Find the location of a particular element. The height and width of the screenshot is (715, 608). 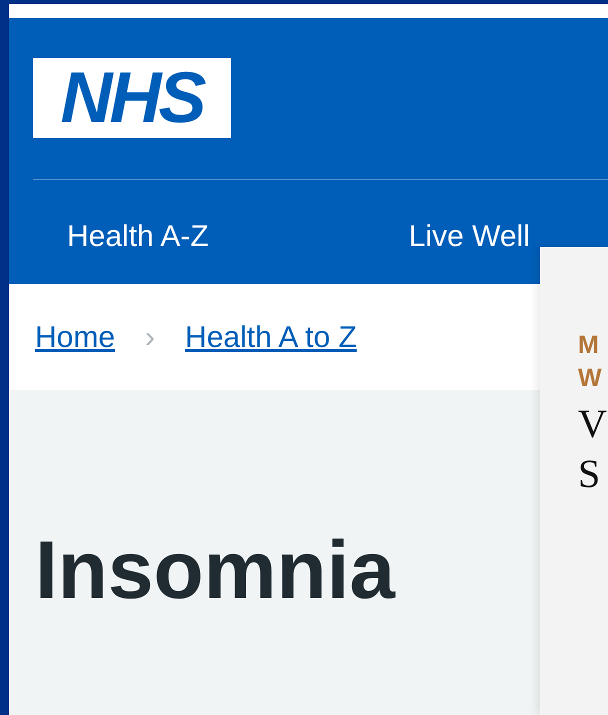

breadcrumb-link: Health A to Z is located at coordinates (271, 337).